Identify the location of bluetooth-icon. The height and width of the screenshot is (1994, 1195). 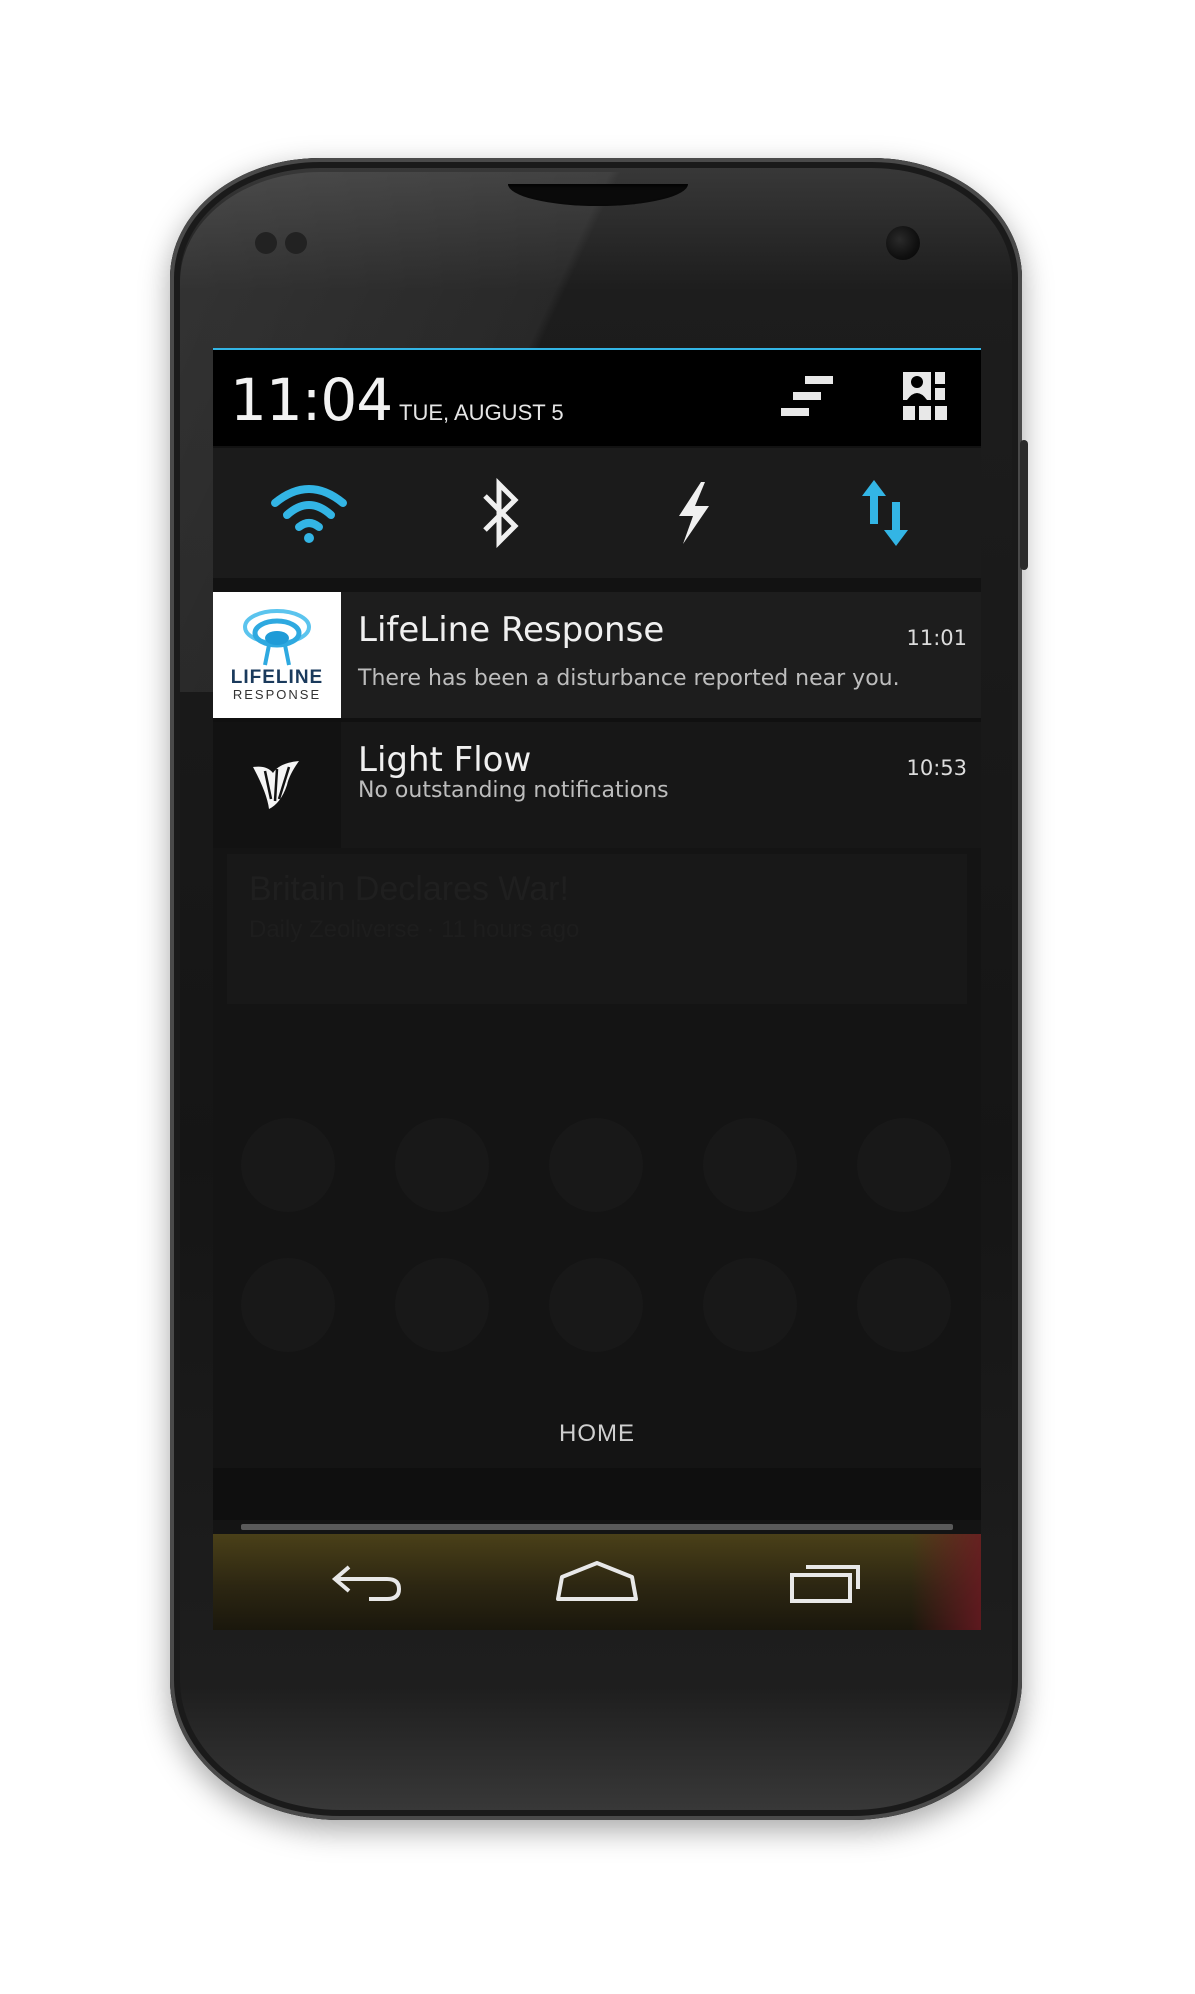
(501, 513).